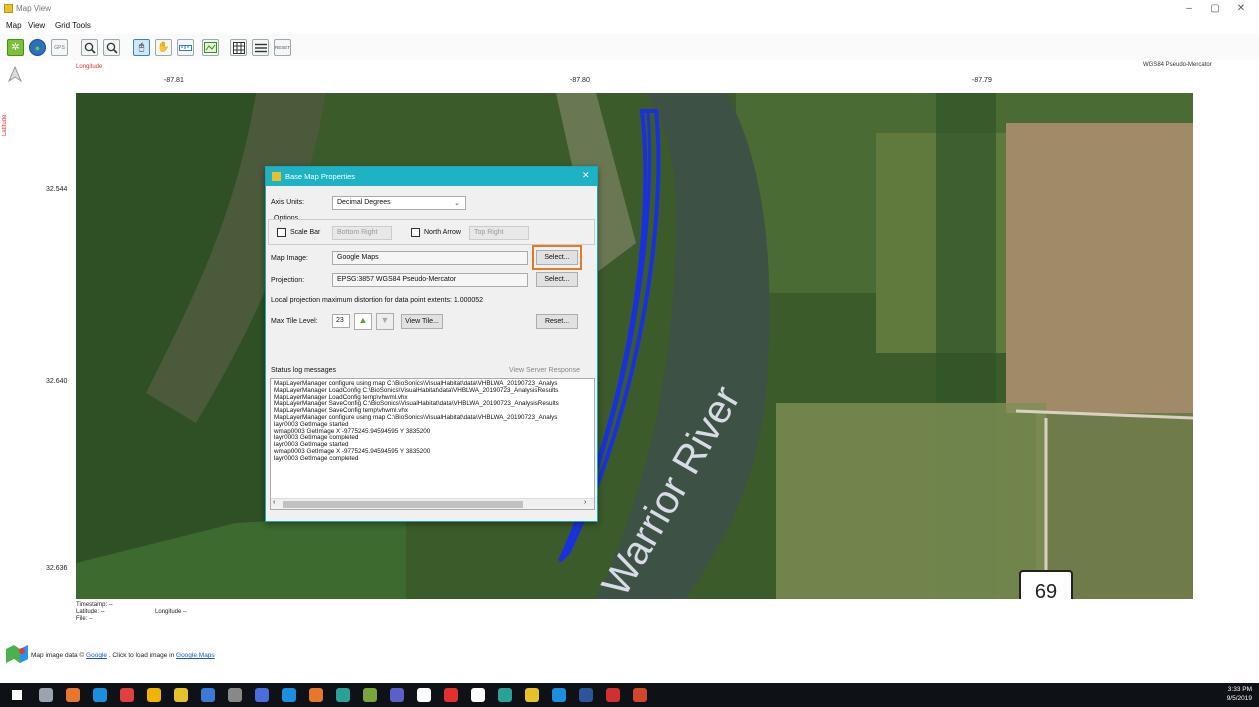 The height and width of the screenshot is (707, 1259). What do you see at coordinates (127, 695) in the screenshot?
I see `vivaldi-icon` at bounding box center [127, 695].